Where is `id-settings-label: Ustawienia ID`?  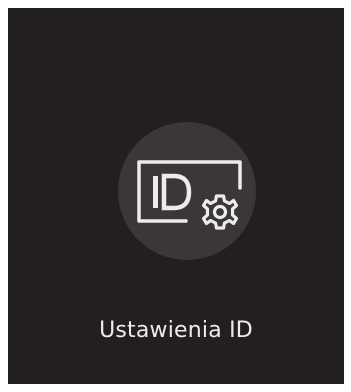 id-settings-label: Ustawienia ID is located at coordinates (176, 330).